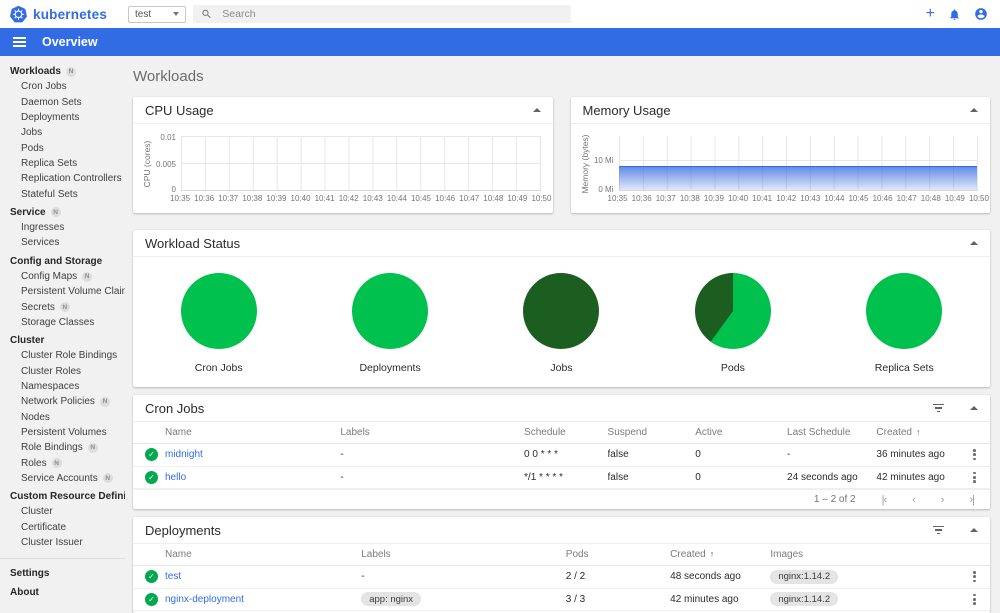 The image size is (1000, 613). What do you see at coordinates (60, 14) in the screenshot?
I see `kubernetes-logo: kubernetes` at bounding box center [60, 14].